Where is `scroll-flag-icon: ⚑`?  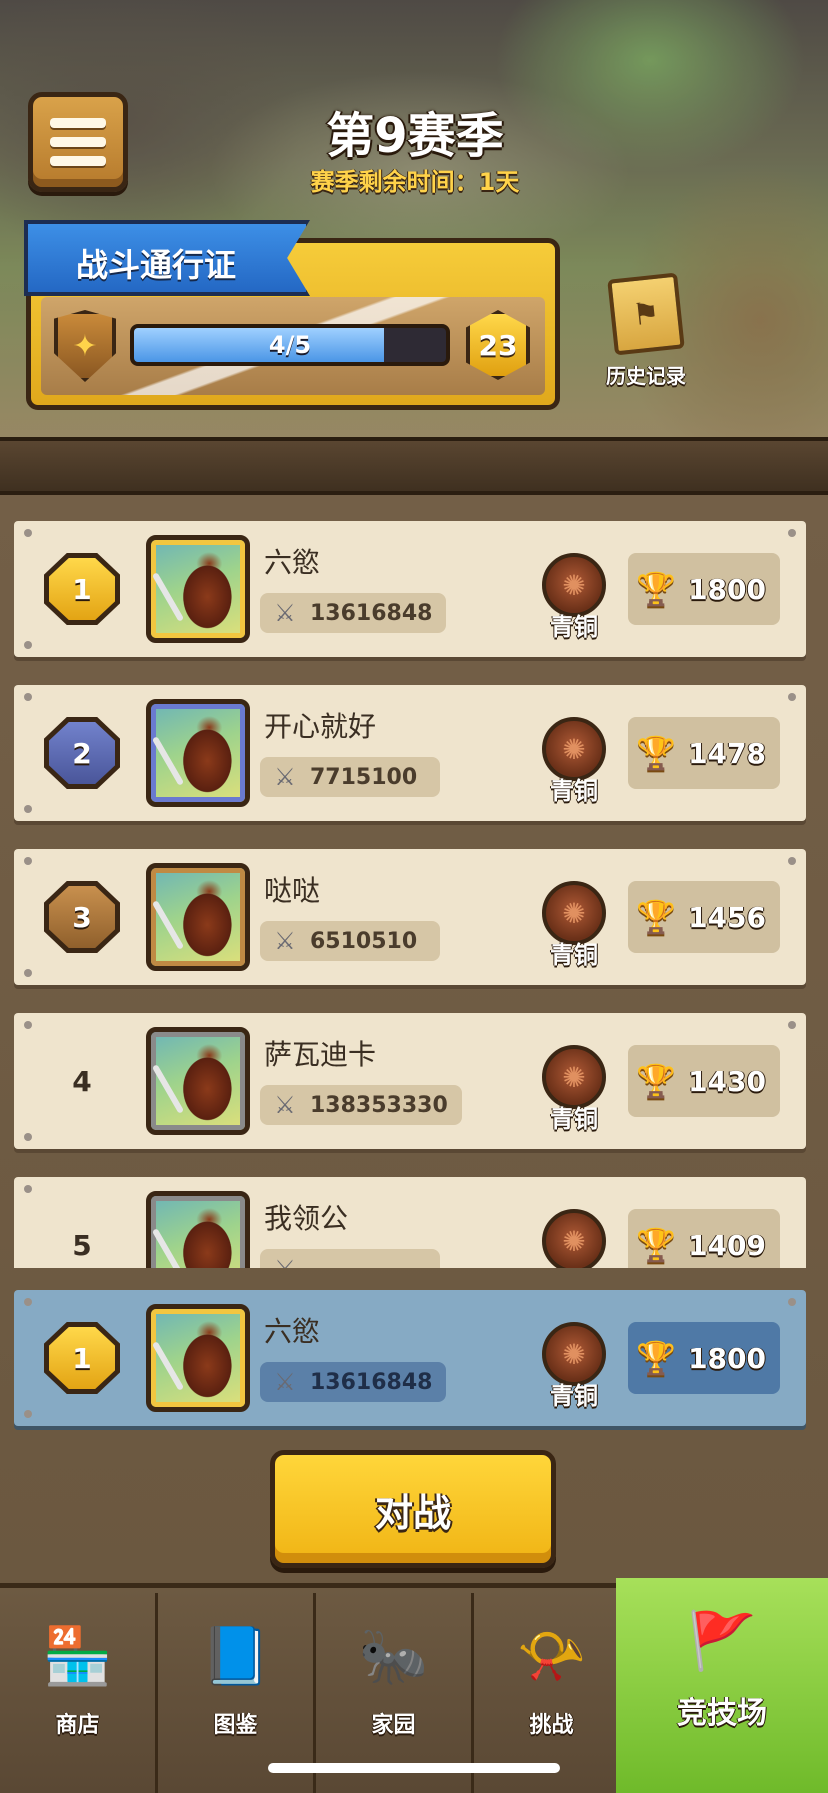
scroll-flag-icon: ⚑ is located at coordinates (646, 314).